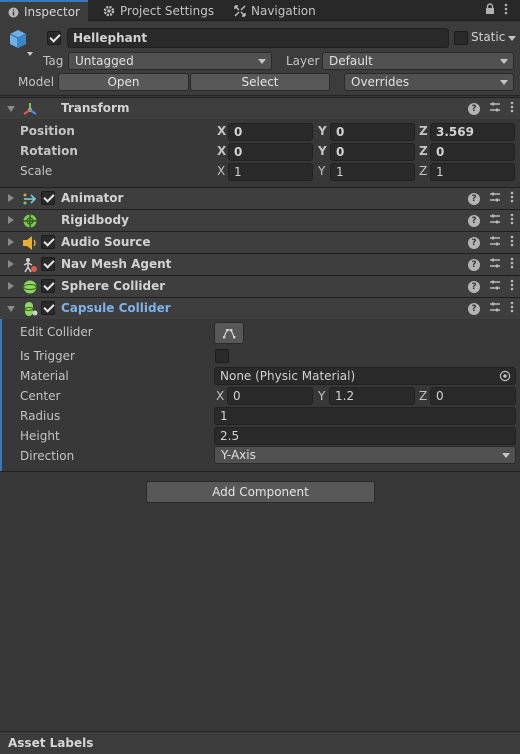  I want to click on animator-enabled-checkbox, so click(48, 198).